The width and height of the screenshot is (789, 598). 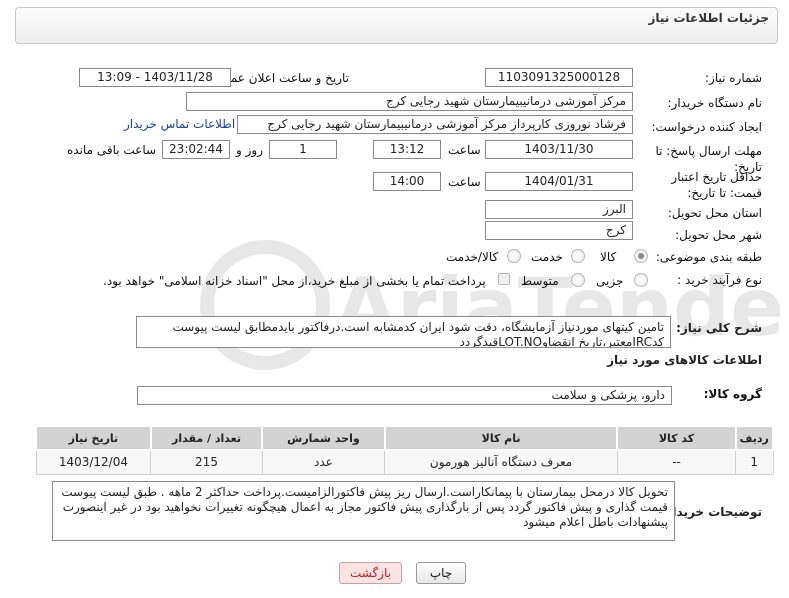 What do you see at coordinates (732, 394) in the screenshot?
I see `goods-group-label: گروه کالا:` at bounding box center [732, 394].